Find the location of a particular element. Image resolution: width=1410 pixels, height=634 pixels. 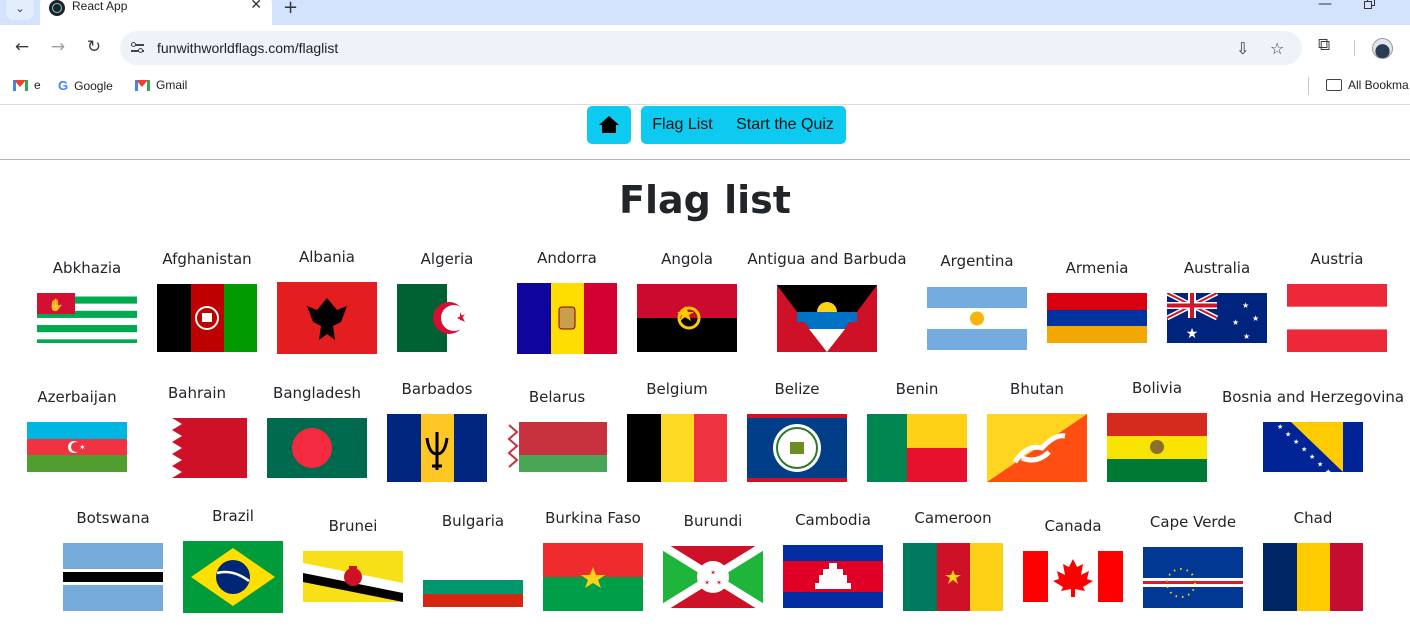

flag-card: Afghanistan is located at coordinates (207, 301).